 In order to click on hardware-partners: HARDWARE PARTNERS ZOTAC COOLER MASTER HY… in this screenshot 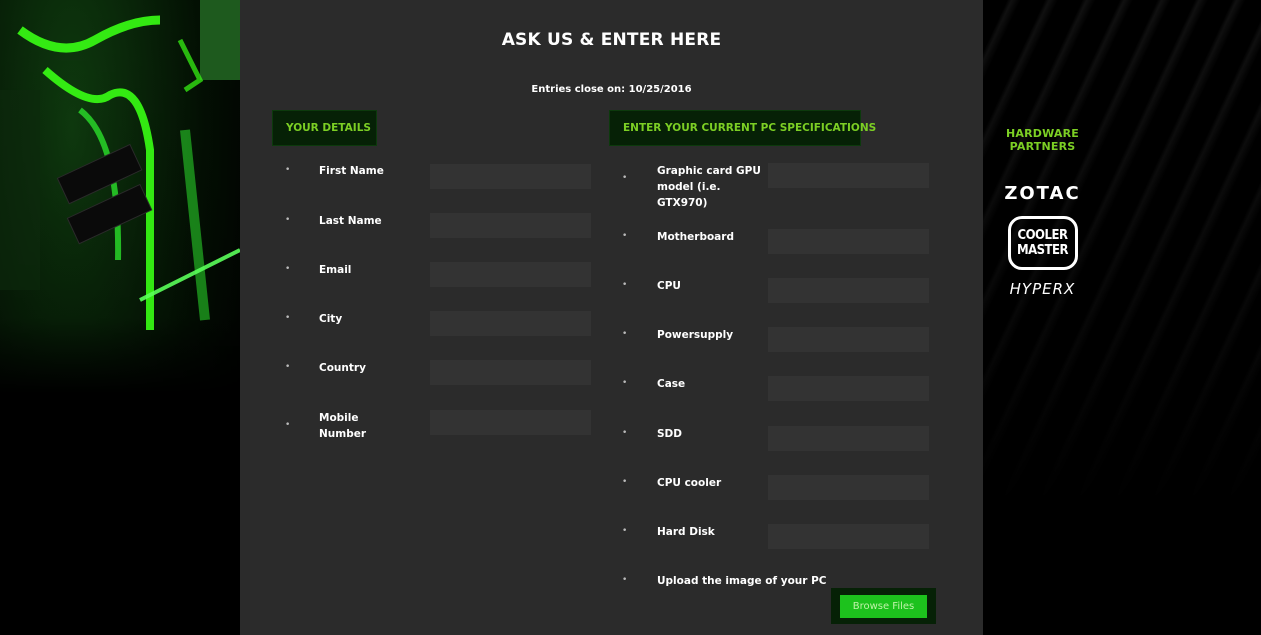, I will do `click(1042, 212)`.